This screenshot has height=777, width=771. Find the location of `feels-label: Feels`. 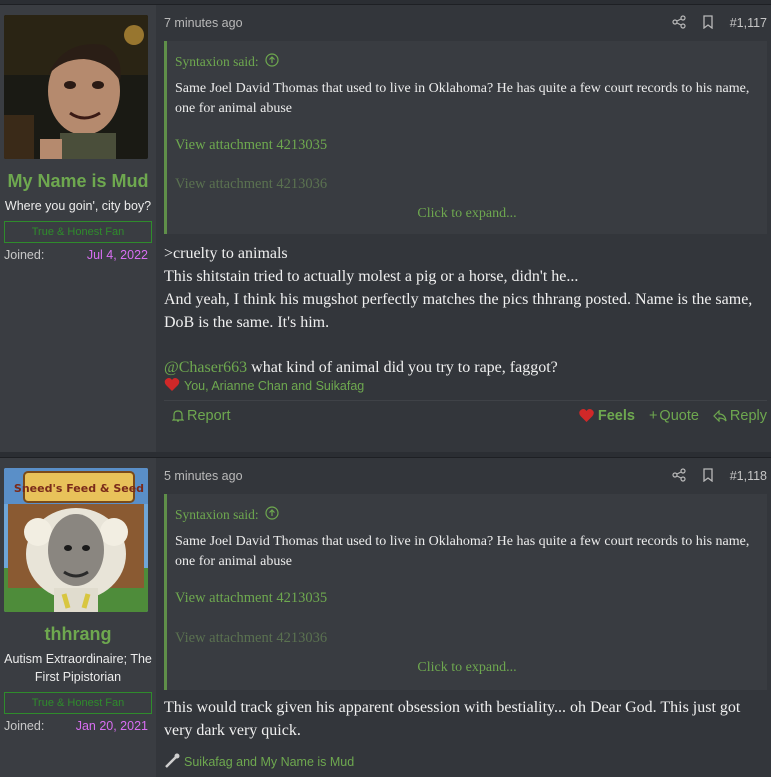

feels-label: Feels is located at coordinates (616, 415).